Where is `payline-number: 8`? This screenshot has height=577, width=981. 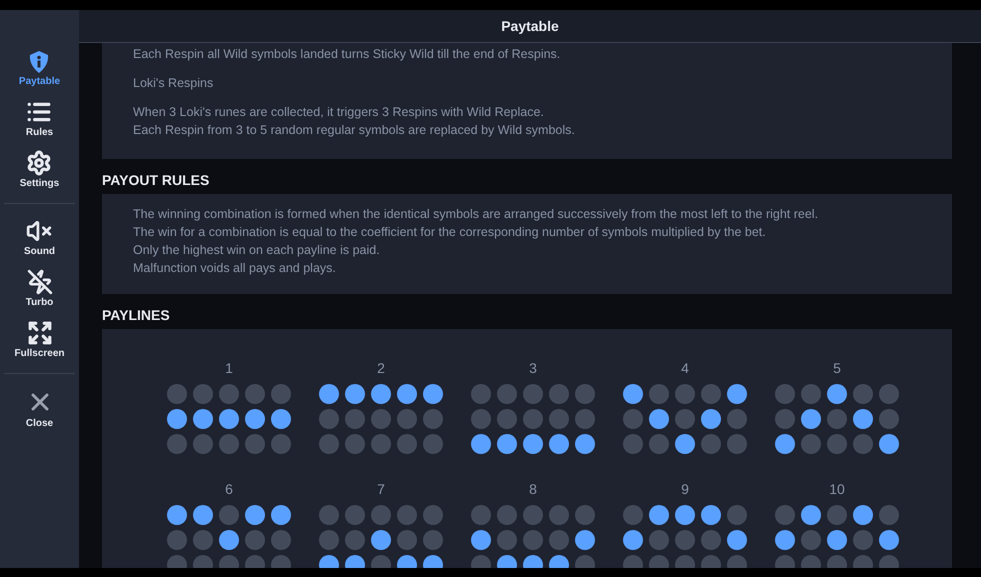
payline-number: 8 is located at coordinates (533, 489).